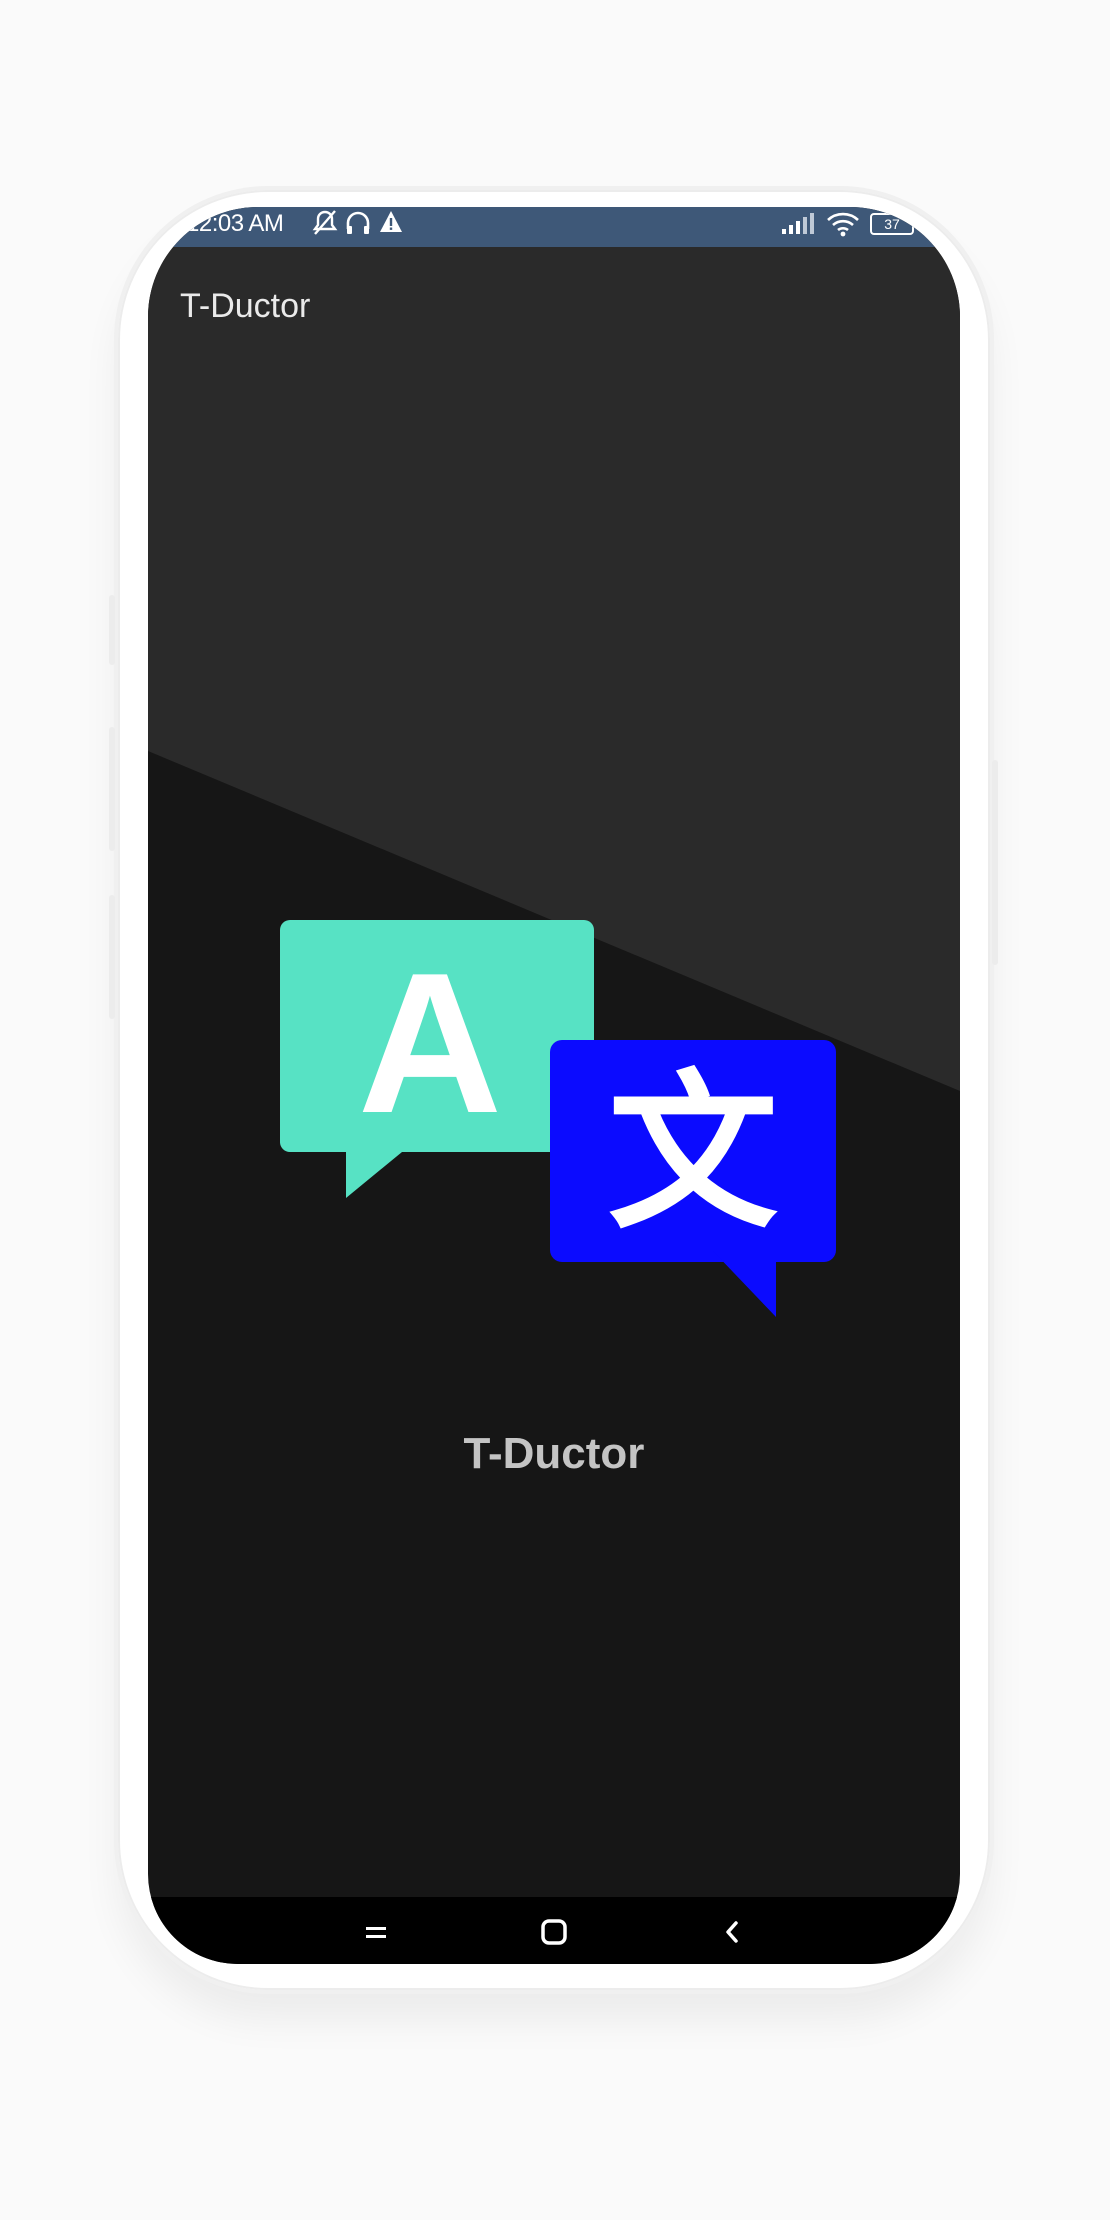  Describe the element at coordinates (995, 862) in the screenshot. I see `power-key` at that location.